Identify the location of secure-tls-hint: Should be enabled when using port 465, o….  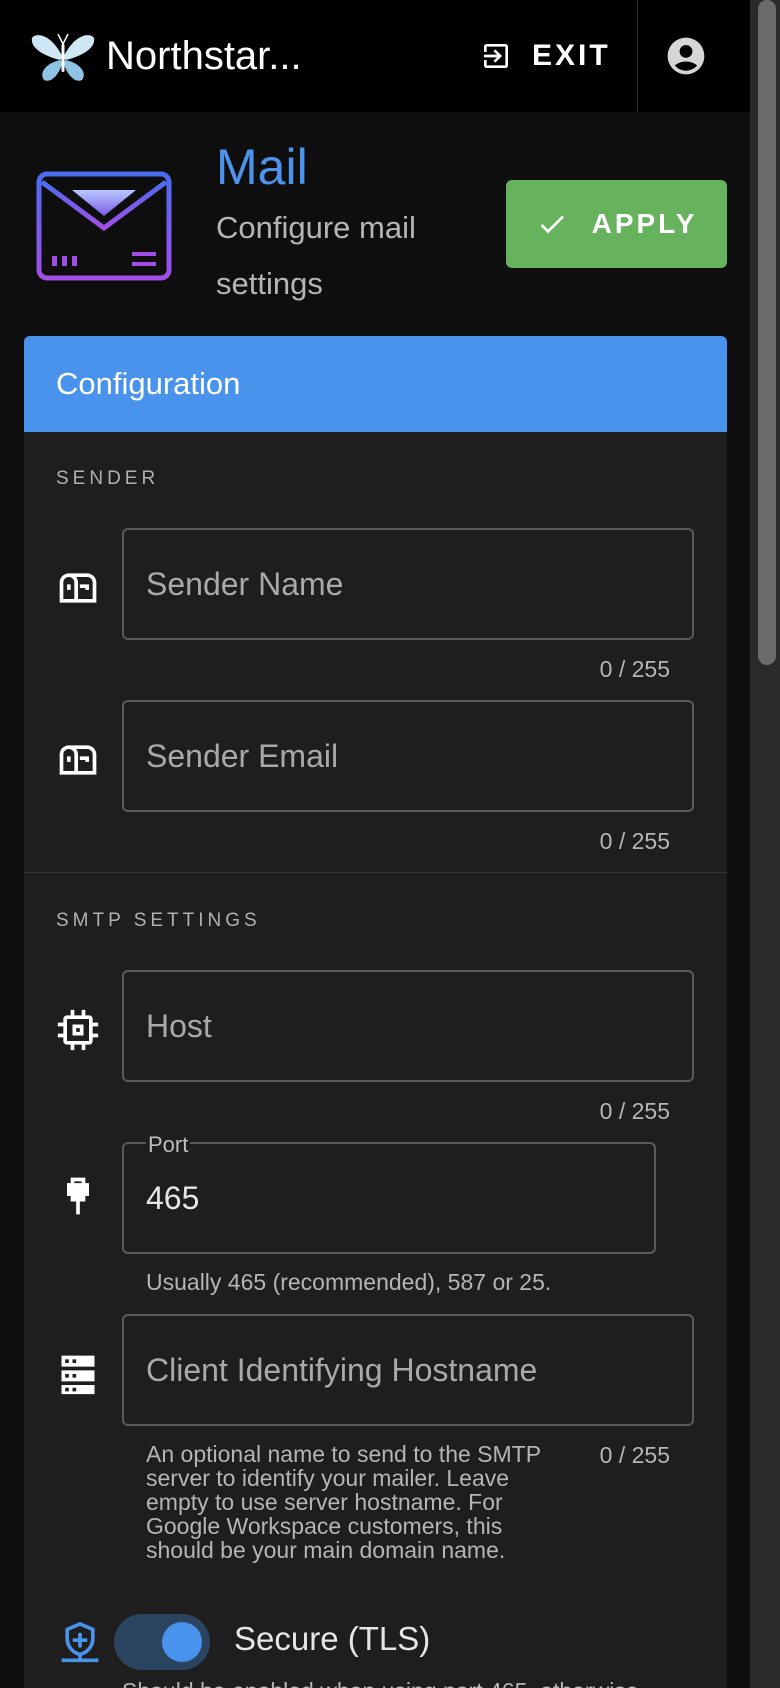
(380, 1683).